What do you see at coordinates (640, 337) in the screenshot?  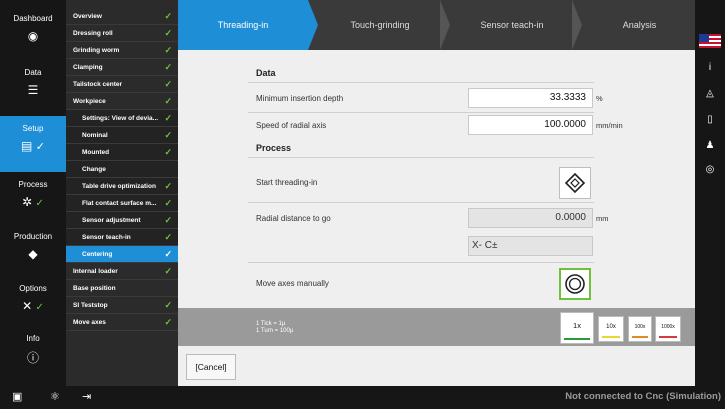 I see `jog-100x-indicator` at bounding box center [640, 337].